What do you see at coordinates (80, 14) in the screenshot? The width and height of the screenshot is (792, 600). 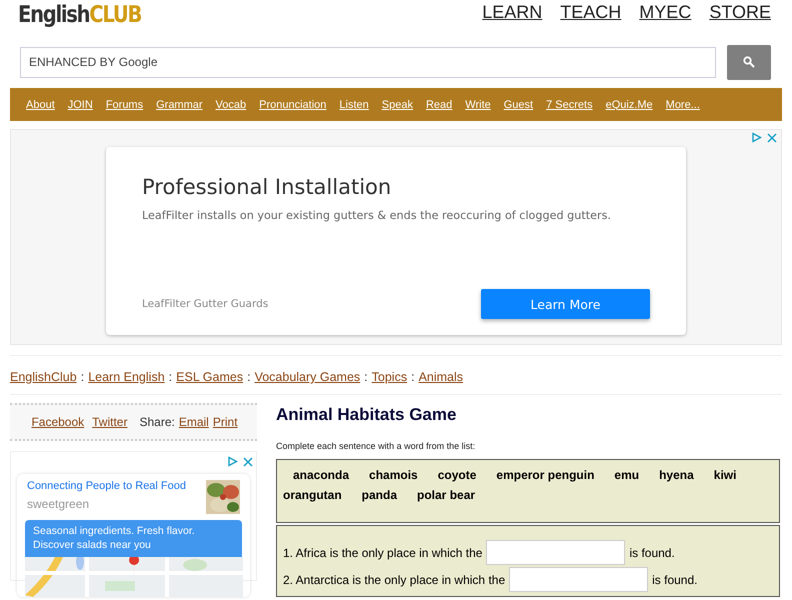 I see `site-logo: EnglishCLUB` at bounding box center [80, 14].